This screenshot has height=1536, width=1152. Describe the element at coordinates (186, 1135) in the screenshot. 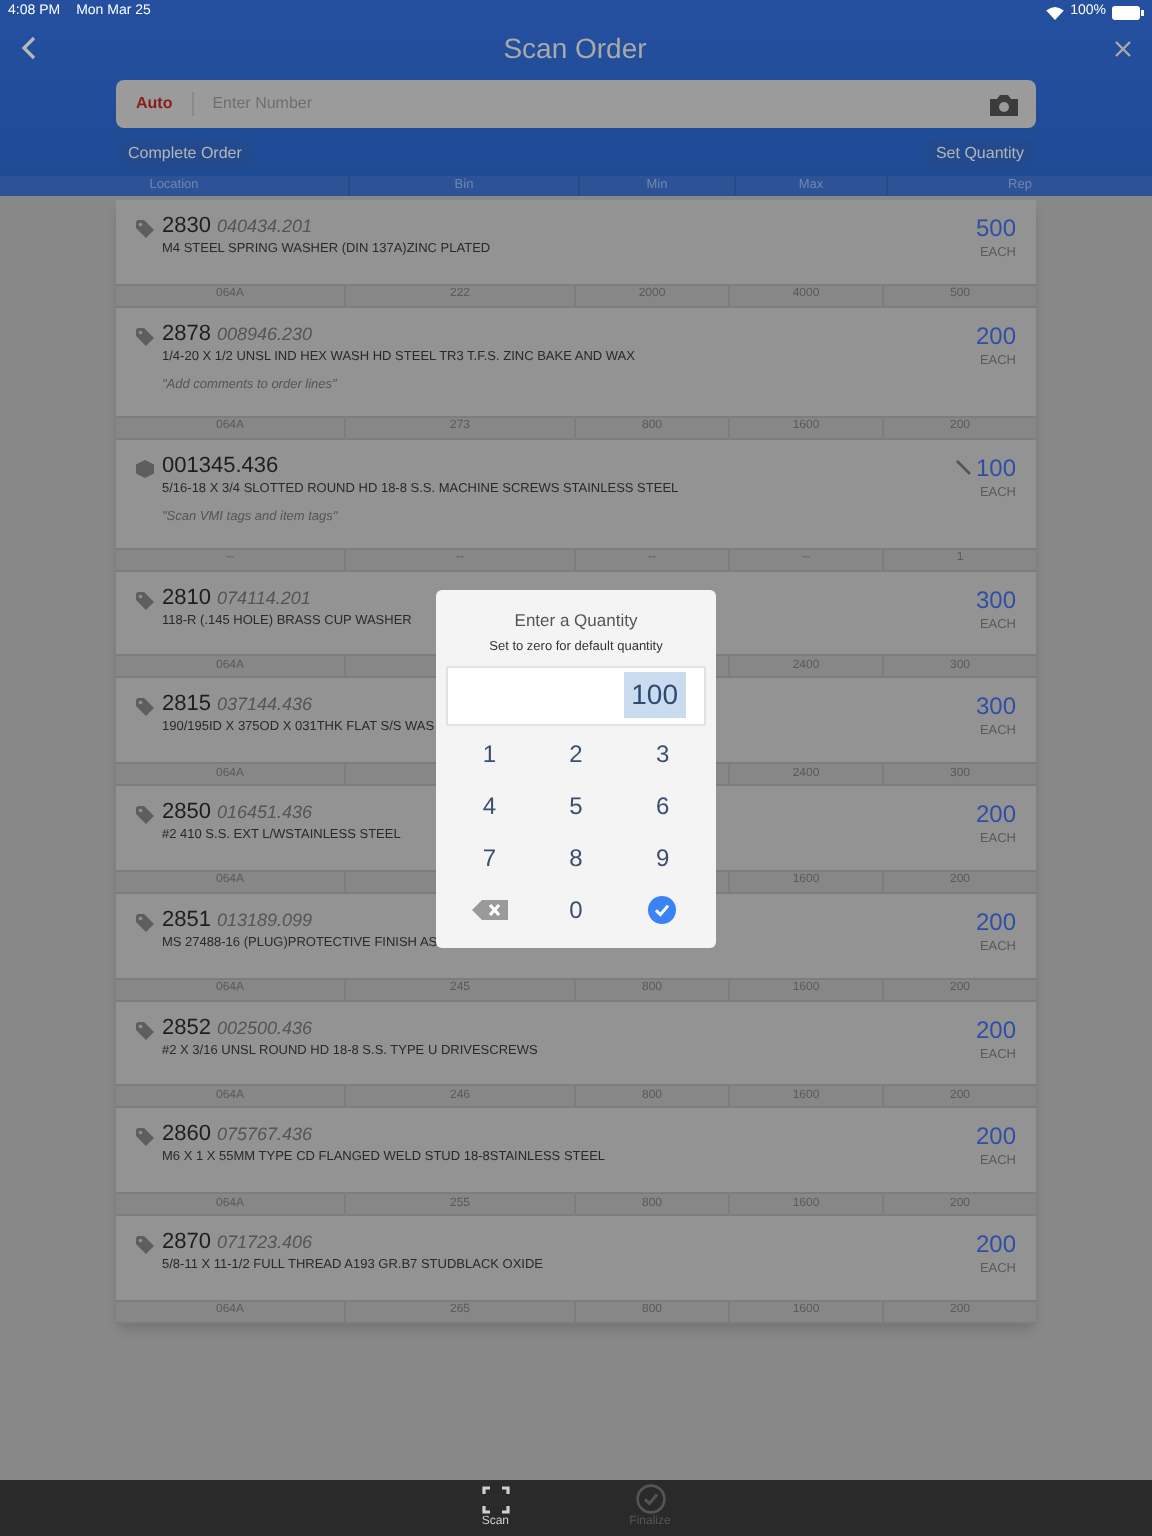

I see `line-number: 2860` at that location.